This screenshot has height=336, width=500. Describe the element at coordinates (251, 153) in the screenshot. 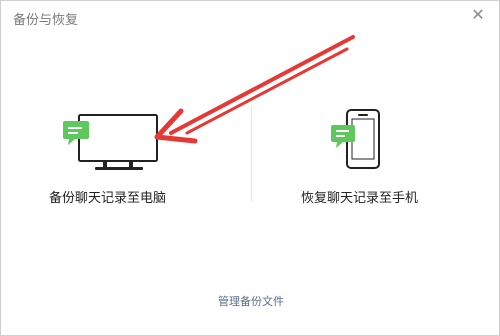

I see `options-divider` at that location.